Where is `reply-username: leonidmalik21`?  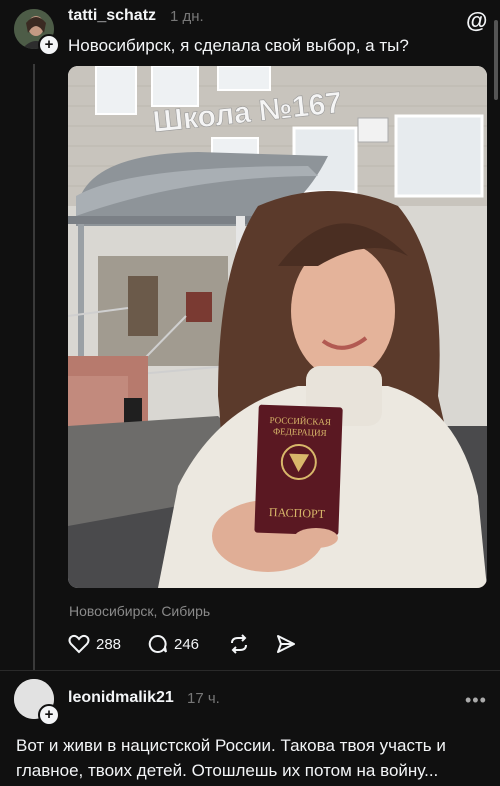 reply-username: leonidmalik21 is located at coordinates (121, 698).